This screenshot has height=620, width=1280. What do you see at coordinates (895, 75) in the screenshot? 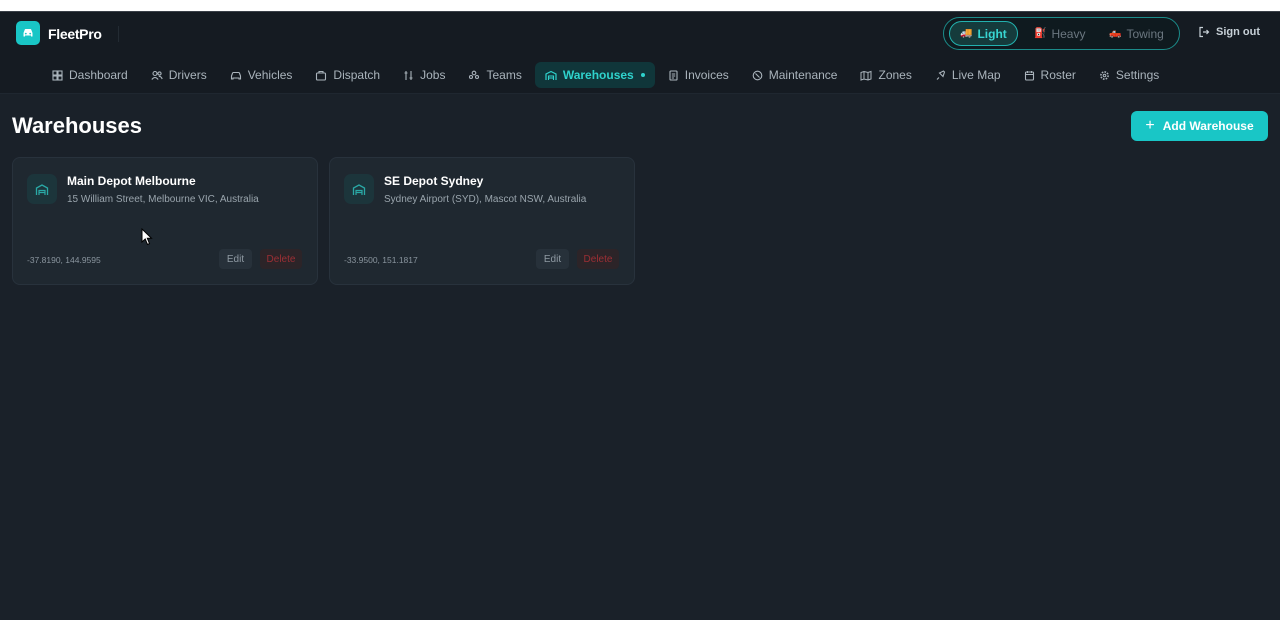
I see `nav-zones-label: Zones` at bounding box center [895, 75].